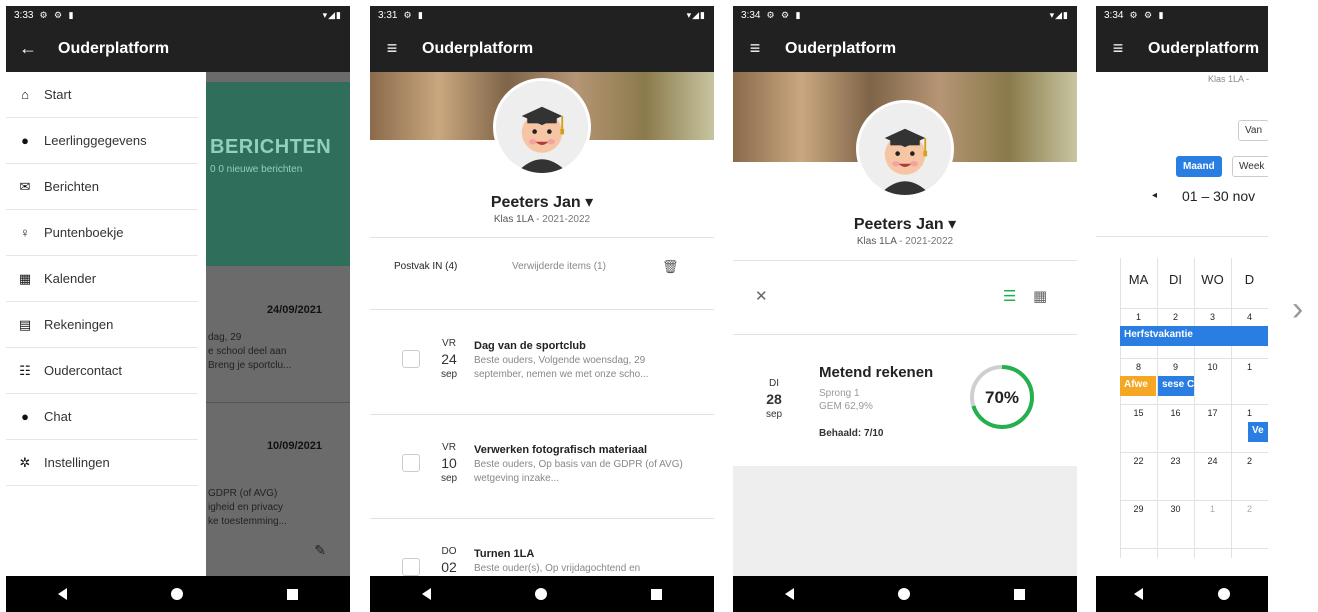 The width and height of the screenshot is (1318, 612). Describe the element at coordinates (1182, 15) in the screenshot. I see `status-bar: 3:34 ⚙ ⚙ ▮` at that location.